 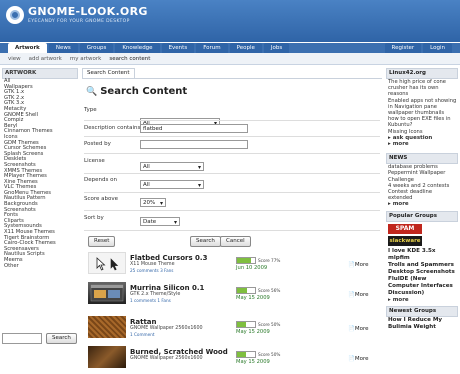 What do you see at coordinates (15, 14) in the screenshot?
I see `gnome-foot-icon` at bounding box center [15, 14].